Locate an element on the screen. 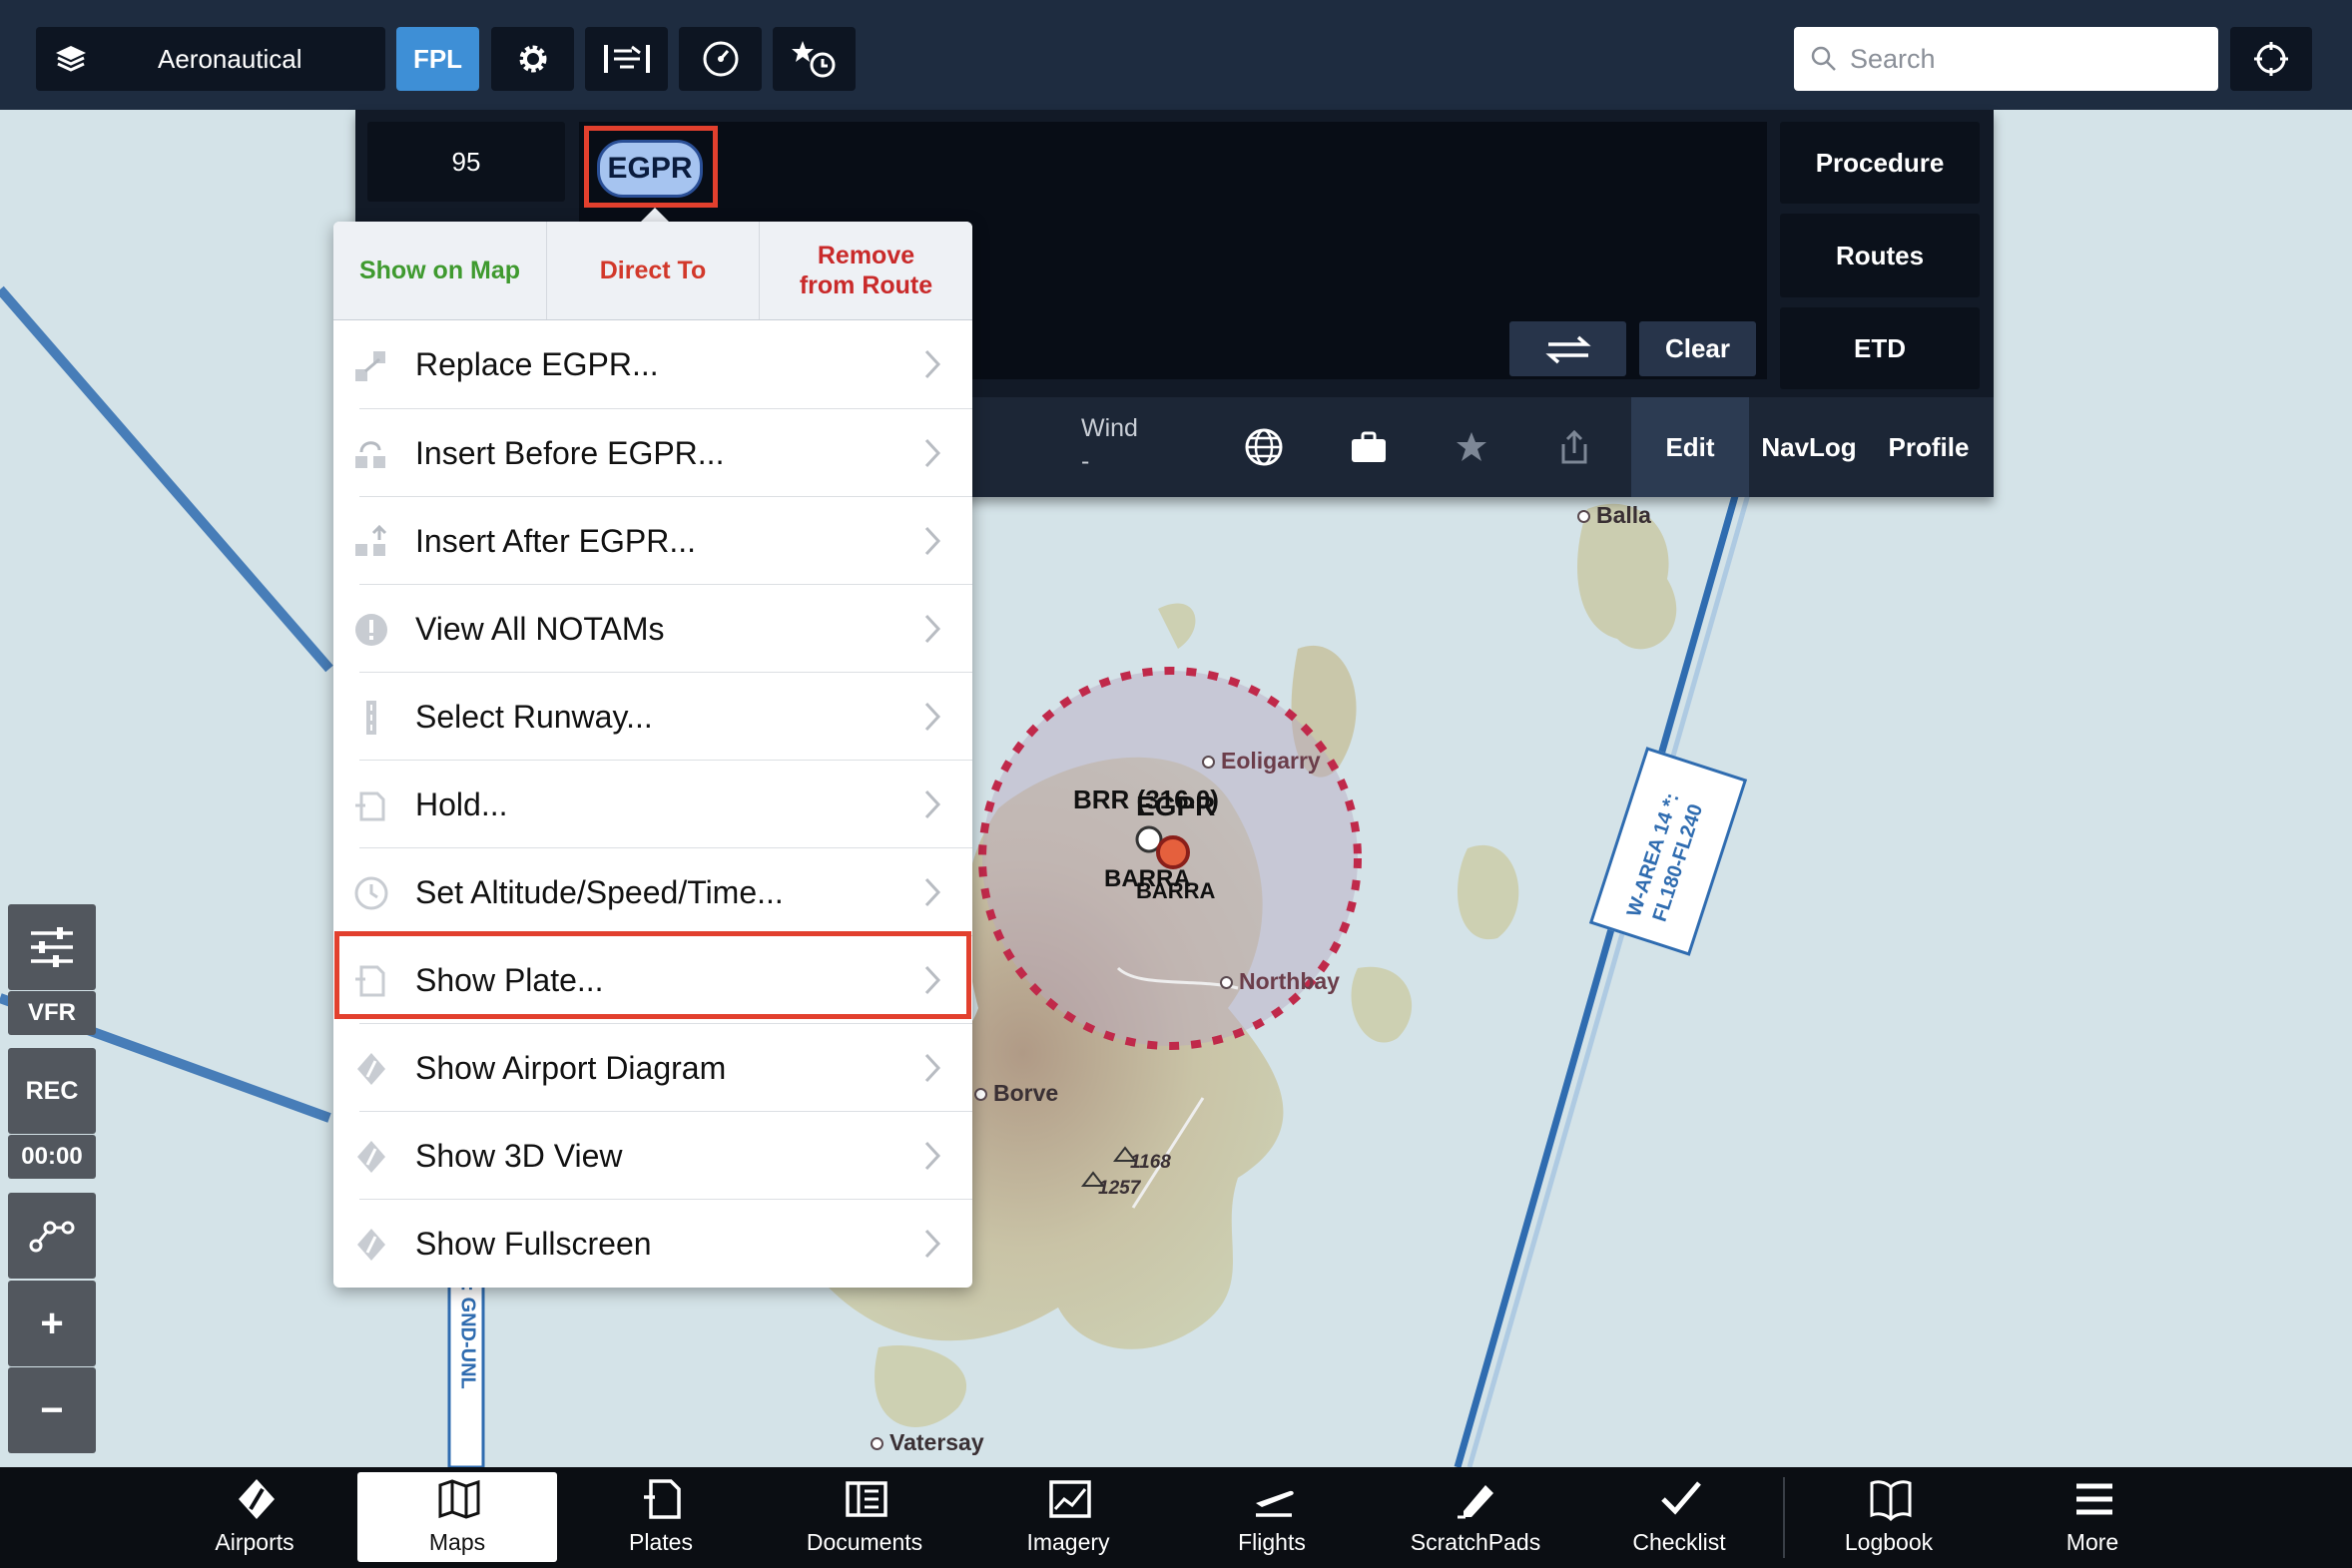  tab-checklist: Checklist is located at coordinates (1679, 1517).